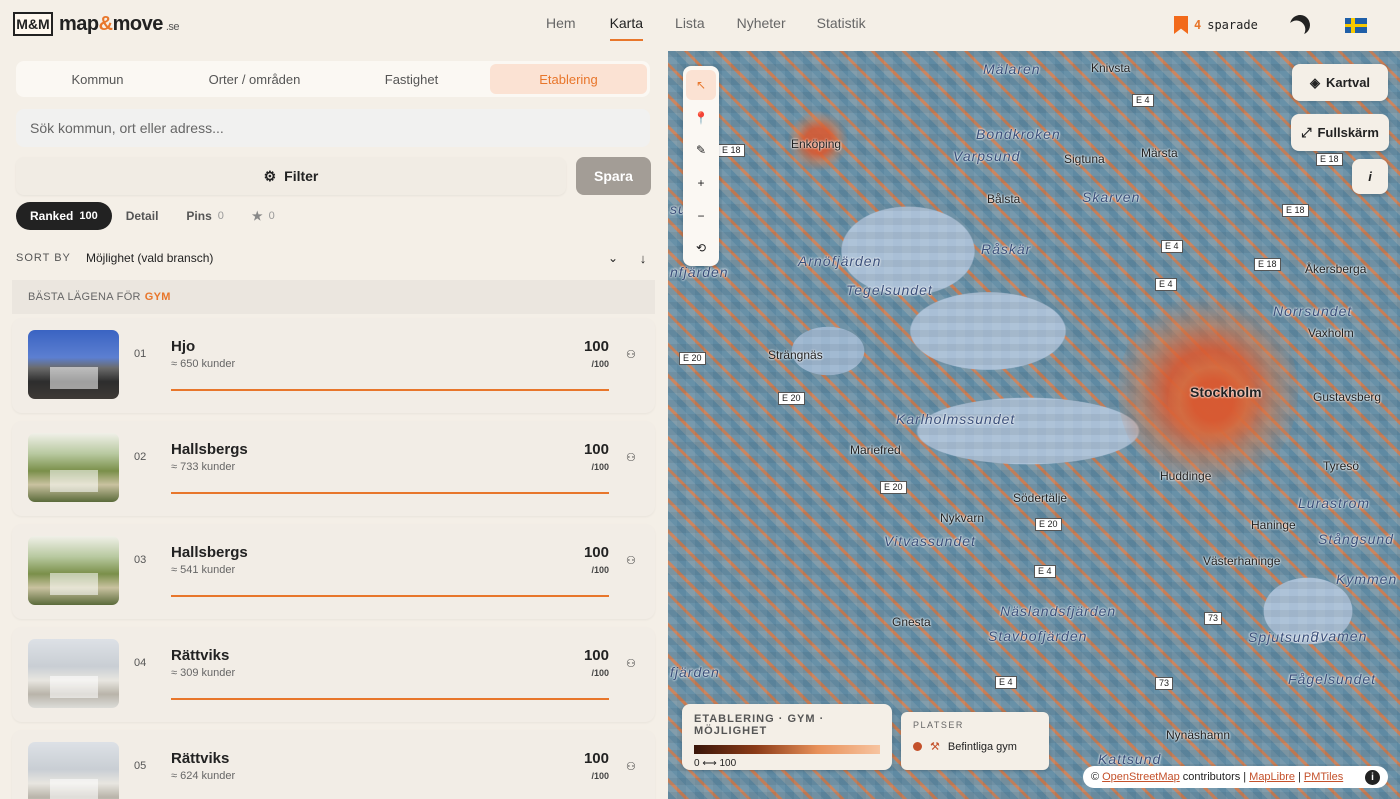  Describe the element at coordinates (142, 216) in the screenshot. I see `chip-detail: Detail` at that location.